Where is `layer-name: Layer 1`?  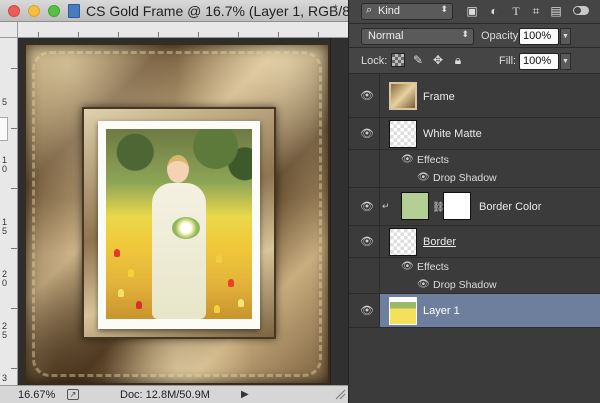 layer-name: Layer 1 is located at coordinates (441, 311).